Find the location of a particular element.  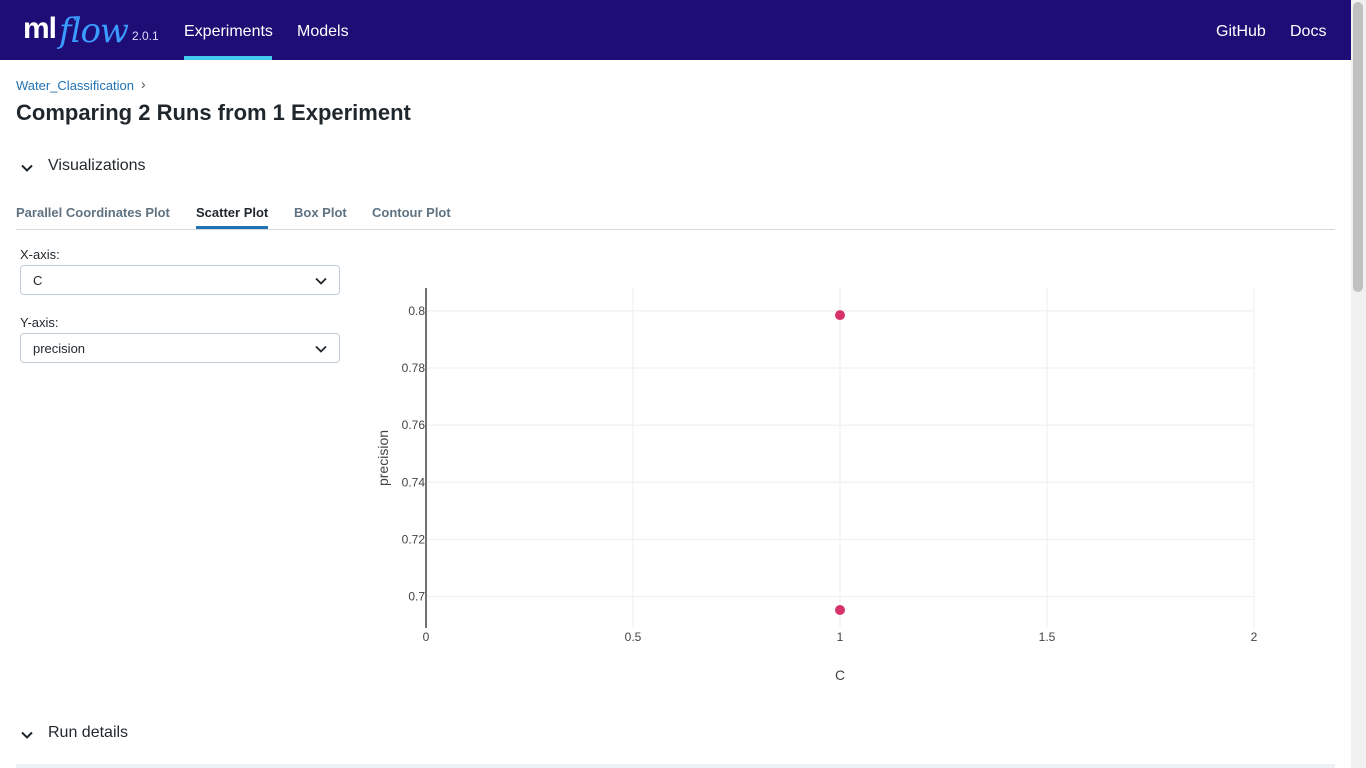

x-tick-label: 0 is located at coordinates (426, 637).